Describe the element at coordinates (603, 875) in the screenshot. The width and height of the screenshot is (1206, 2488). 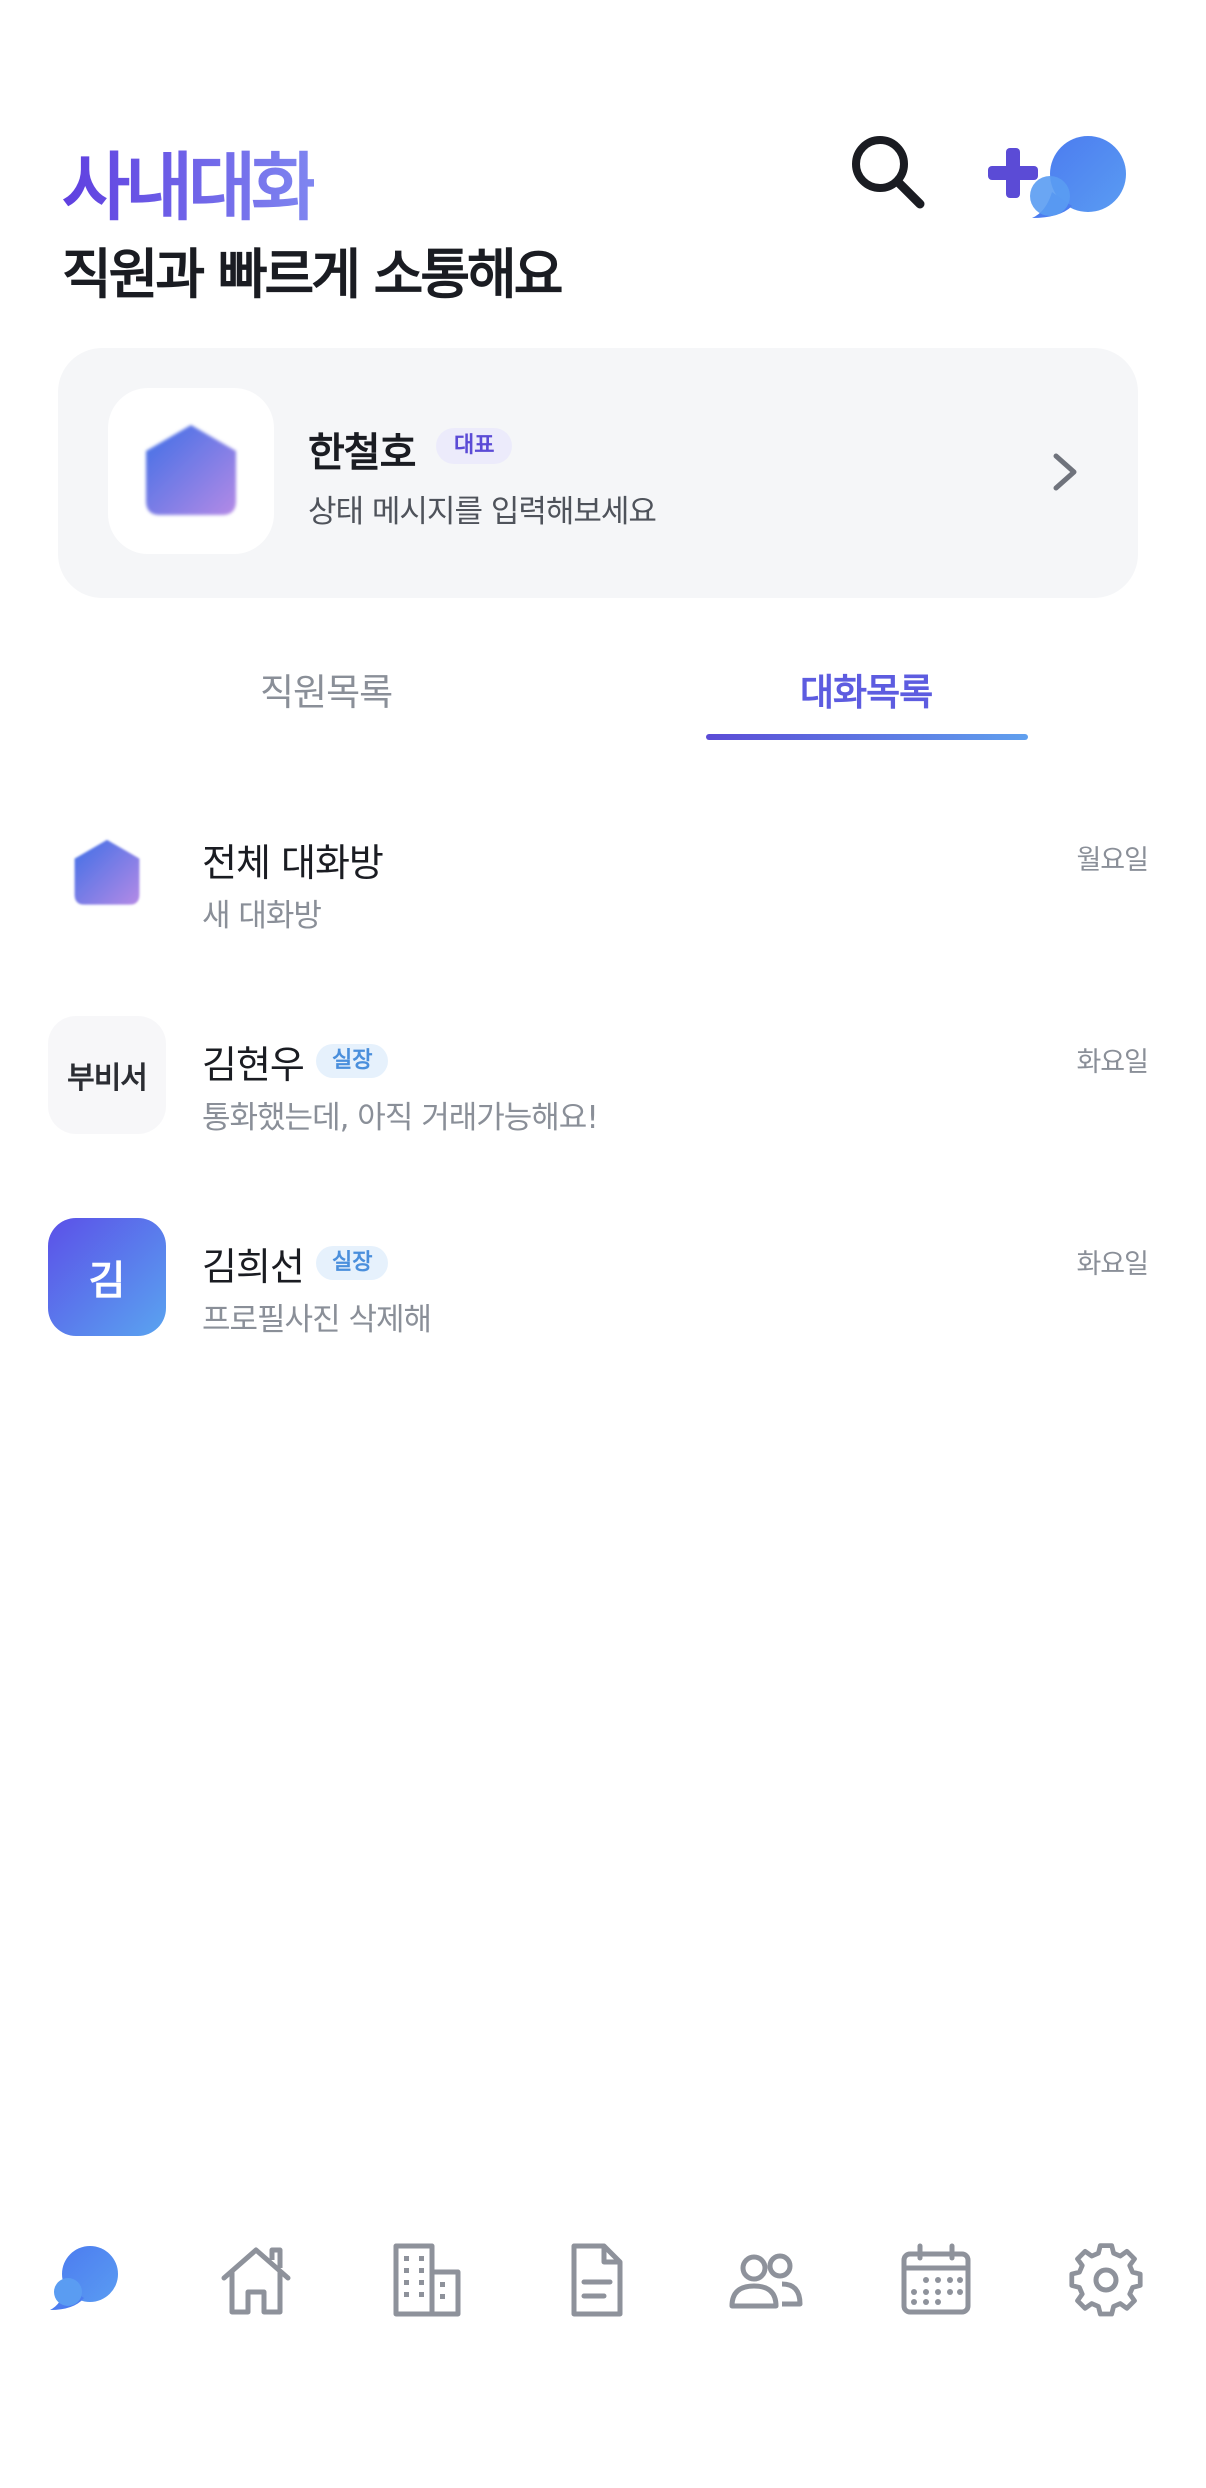
I see `list-item: 전체 대화방 새 대화방 월요일` at that location.